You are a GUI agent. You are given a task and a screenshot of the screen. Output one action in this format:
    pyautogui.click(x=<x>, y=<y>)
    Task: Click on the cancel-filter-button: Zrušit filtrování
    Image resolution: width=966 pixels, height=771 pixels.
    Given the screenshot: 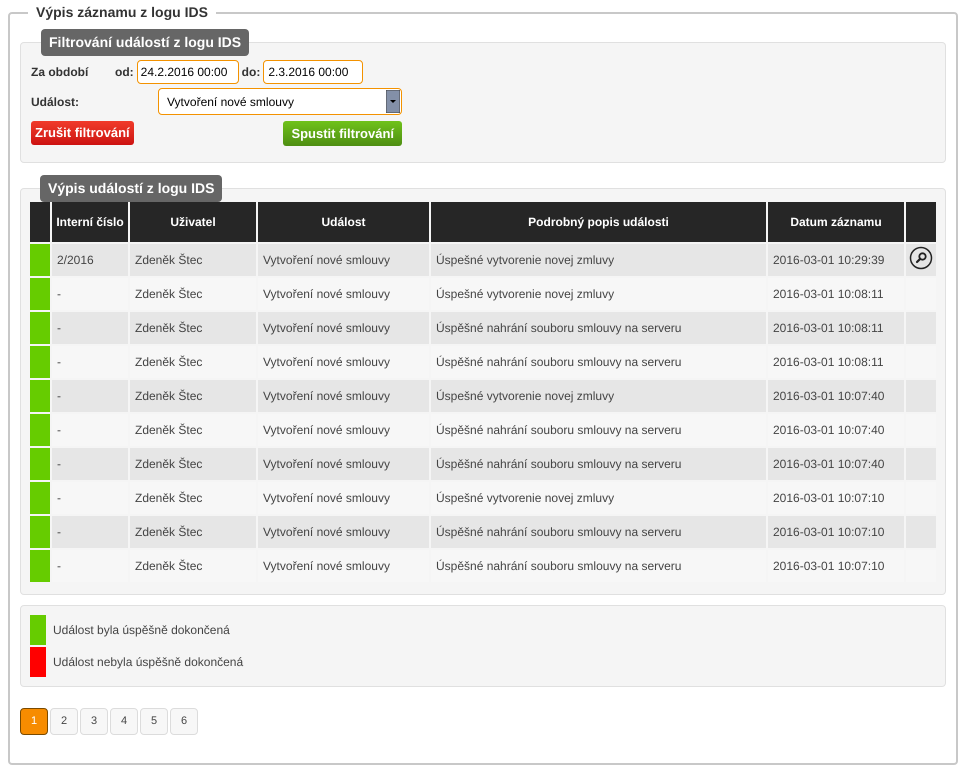 What is the action you would take?
    pyautogui.click(x=82, y=133)
    